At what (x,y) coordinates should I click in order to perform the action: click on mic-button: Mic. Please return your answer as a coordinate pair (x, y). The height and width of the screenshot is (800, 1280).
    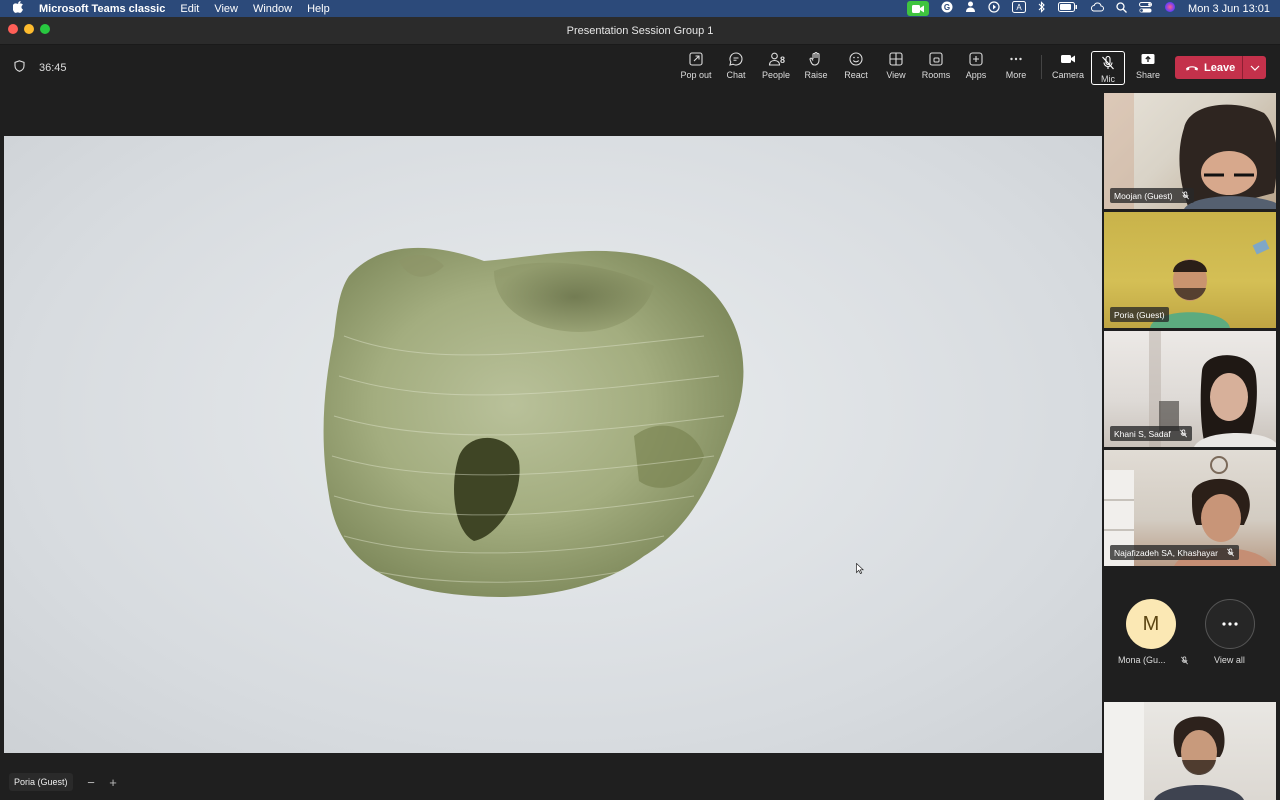
    Looking at the image, I should click on (1108, 68).